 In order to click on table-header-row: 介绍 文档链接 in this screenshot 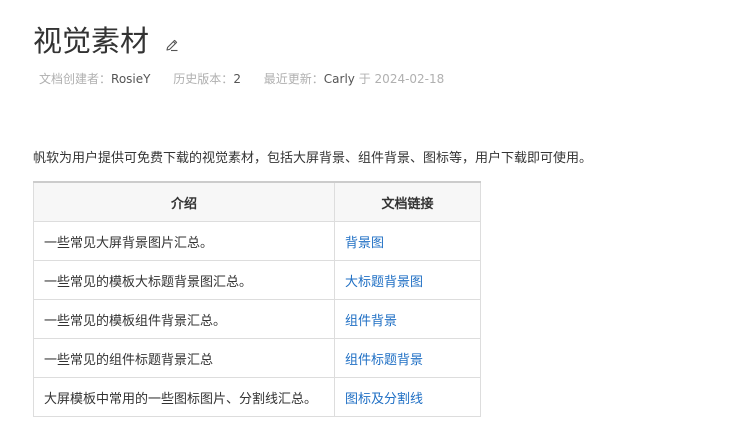, I will do `click(257, 201)`.